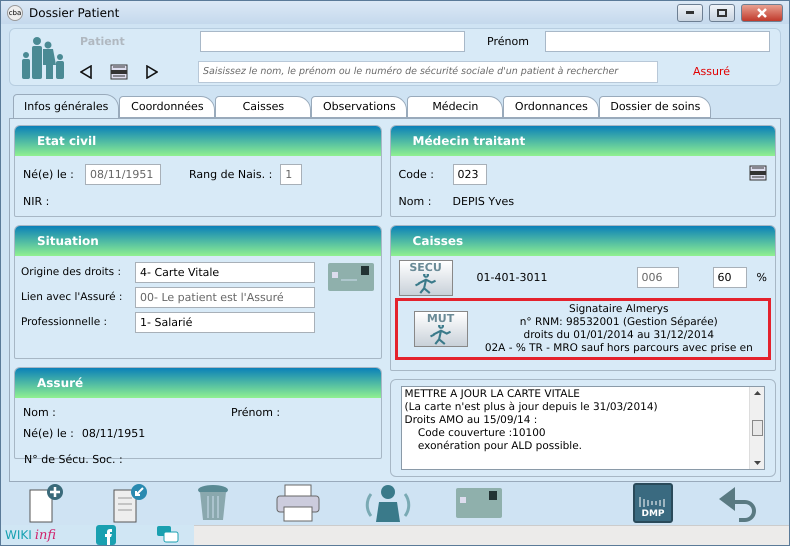 This screenshot has width=790, height=546. I want to click on scroll-up-icon, so click(757, 392).